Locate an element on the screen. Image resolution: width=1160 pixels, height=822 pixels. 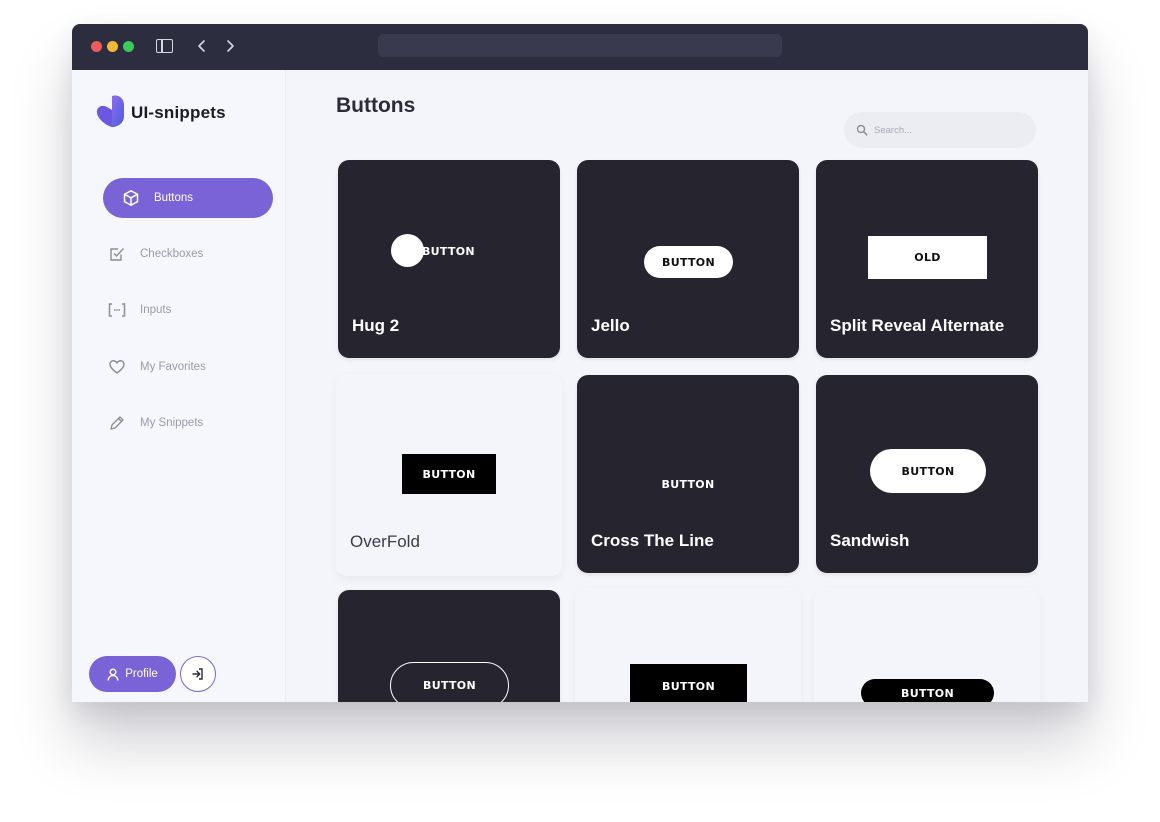
card-title: Sandwish is located at coordinates (870, 540).